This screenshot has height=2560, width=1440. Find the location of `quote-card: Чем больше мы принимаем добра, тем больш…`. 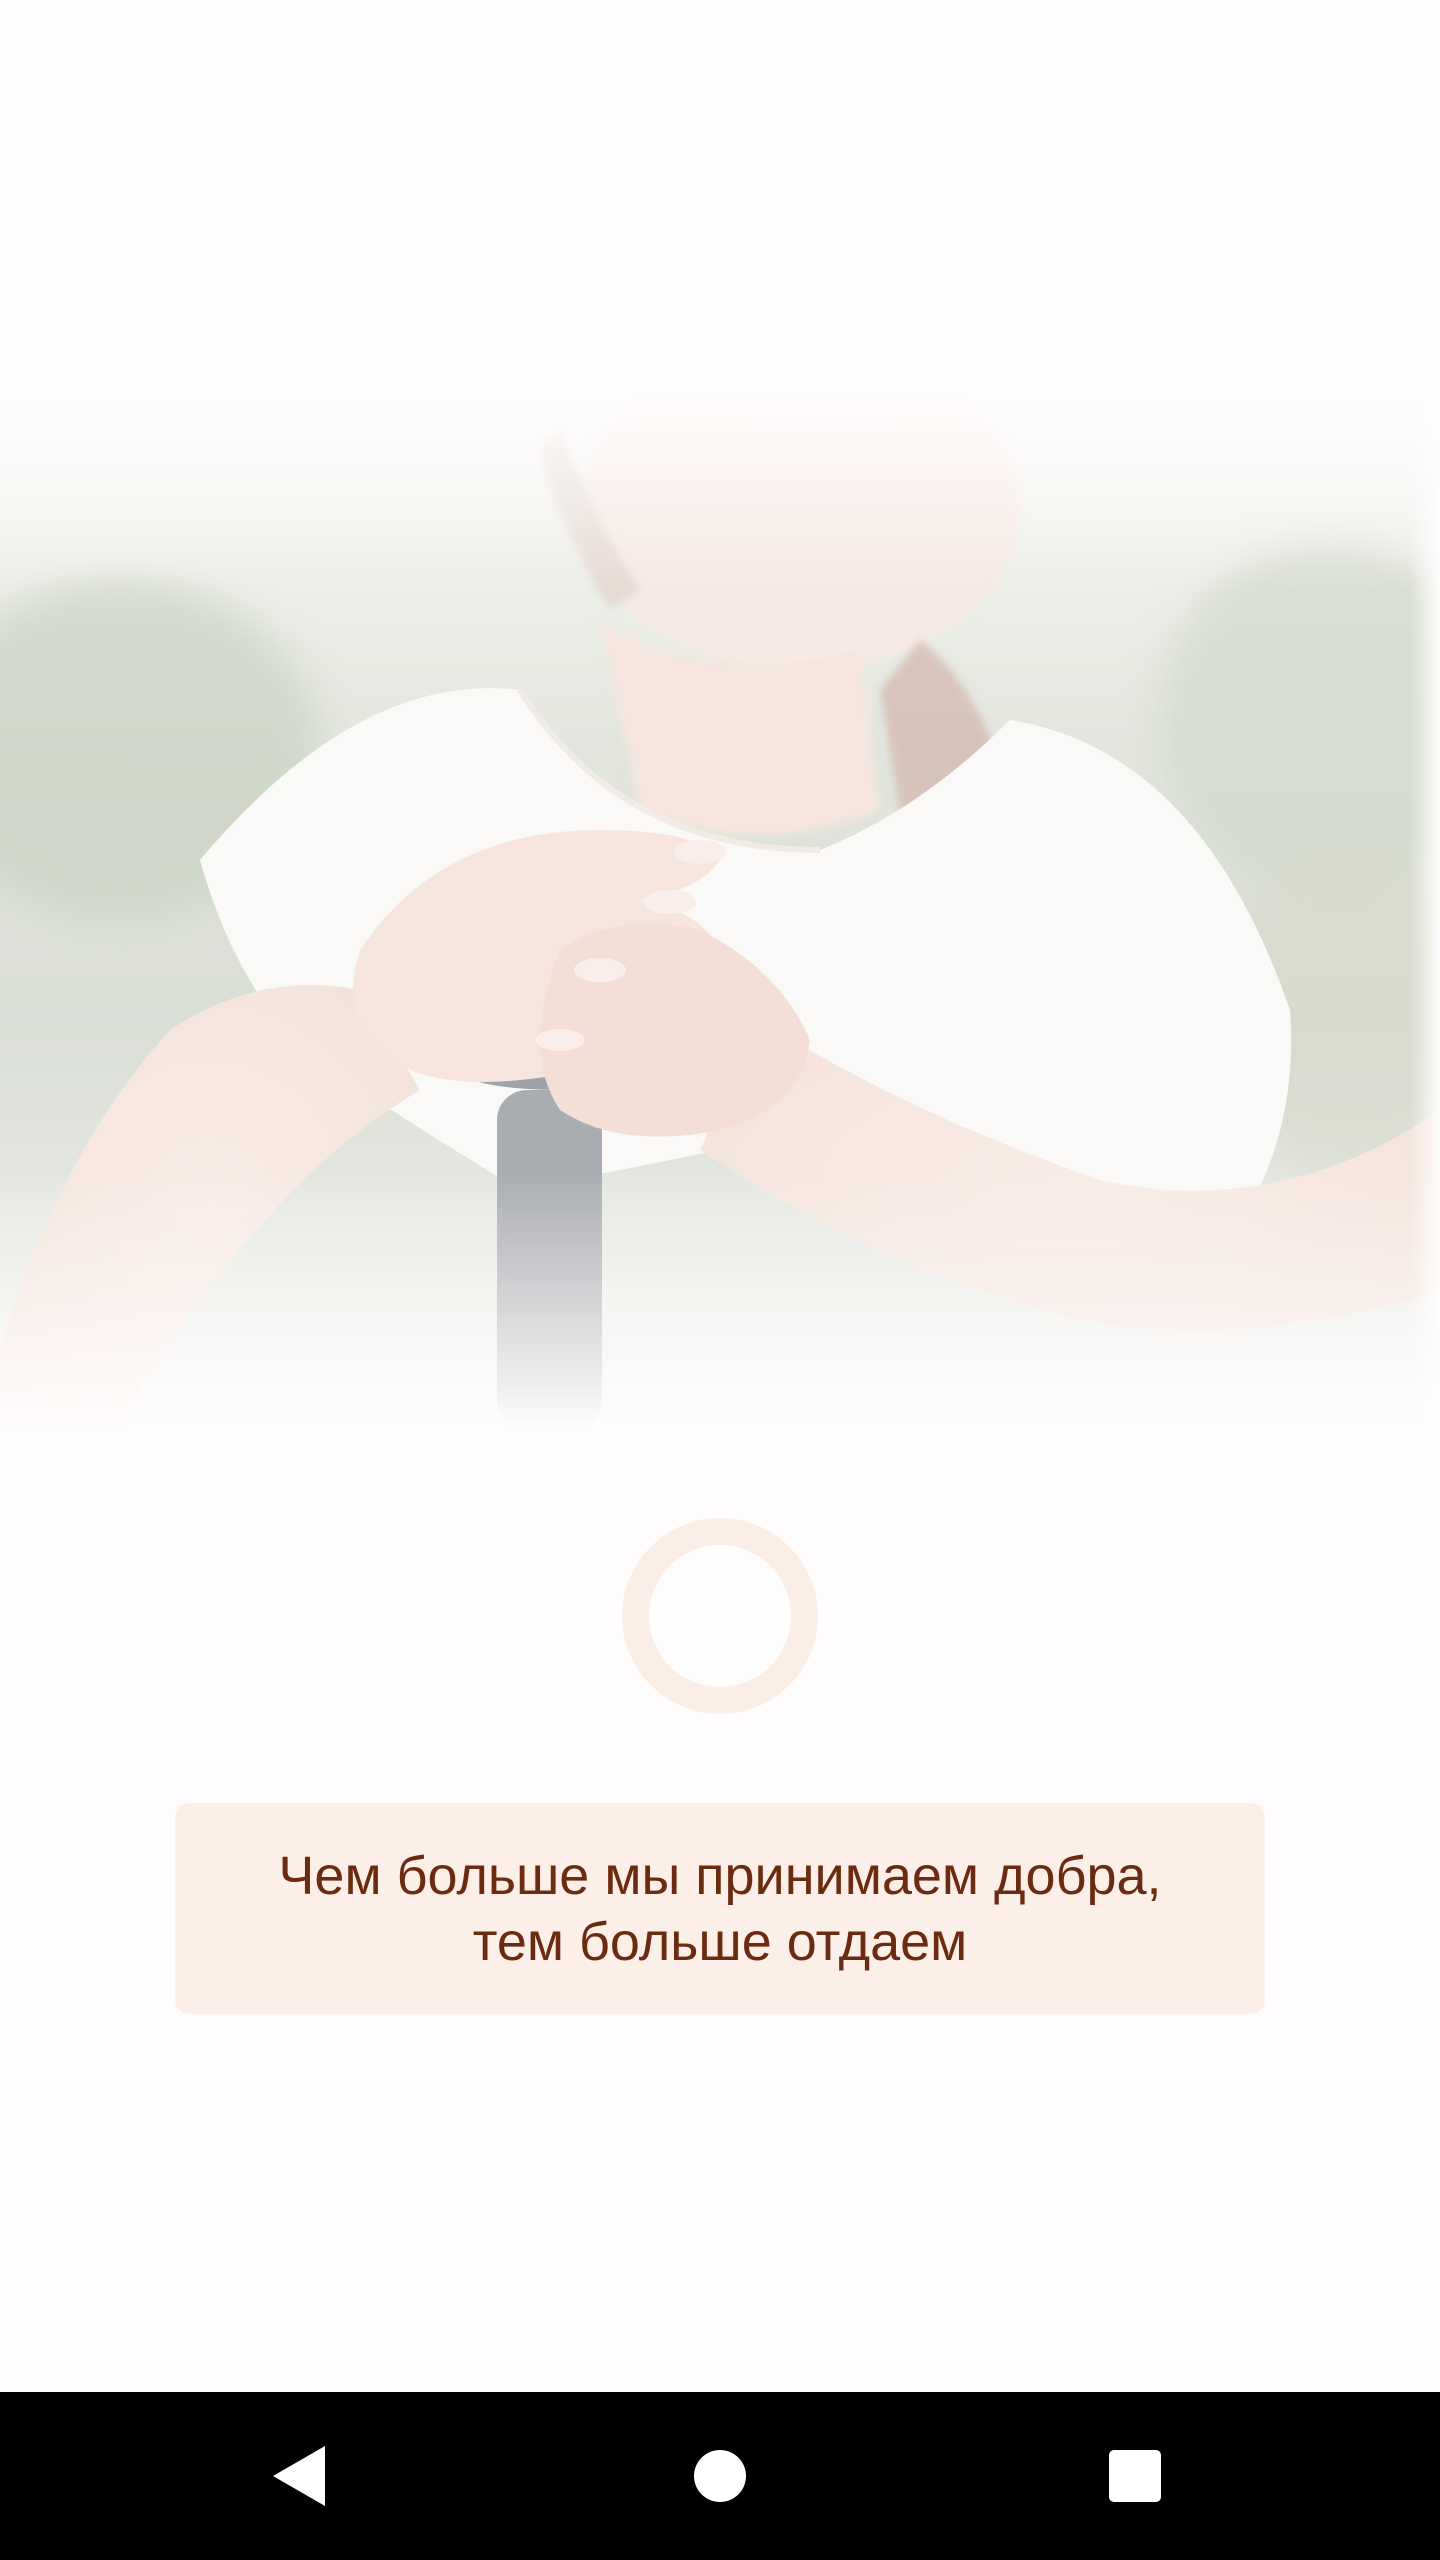

quote-card: Чем больше мы принимаем добра, тем больш… is located at coordinates (720, 1908).